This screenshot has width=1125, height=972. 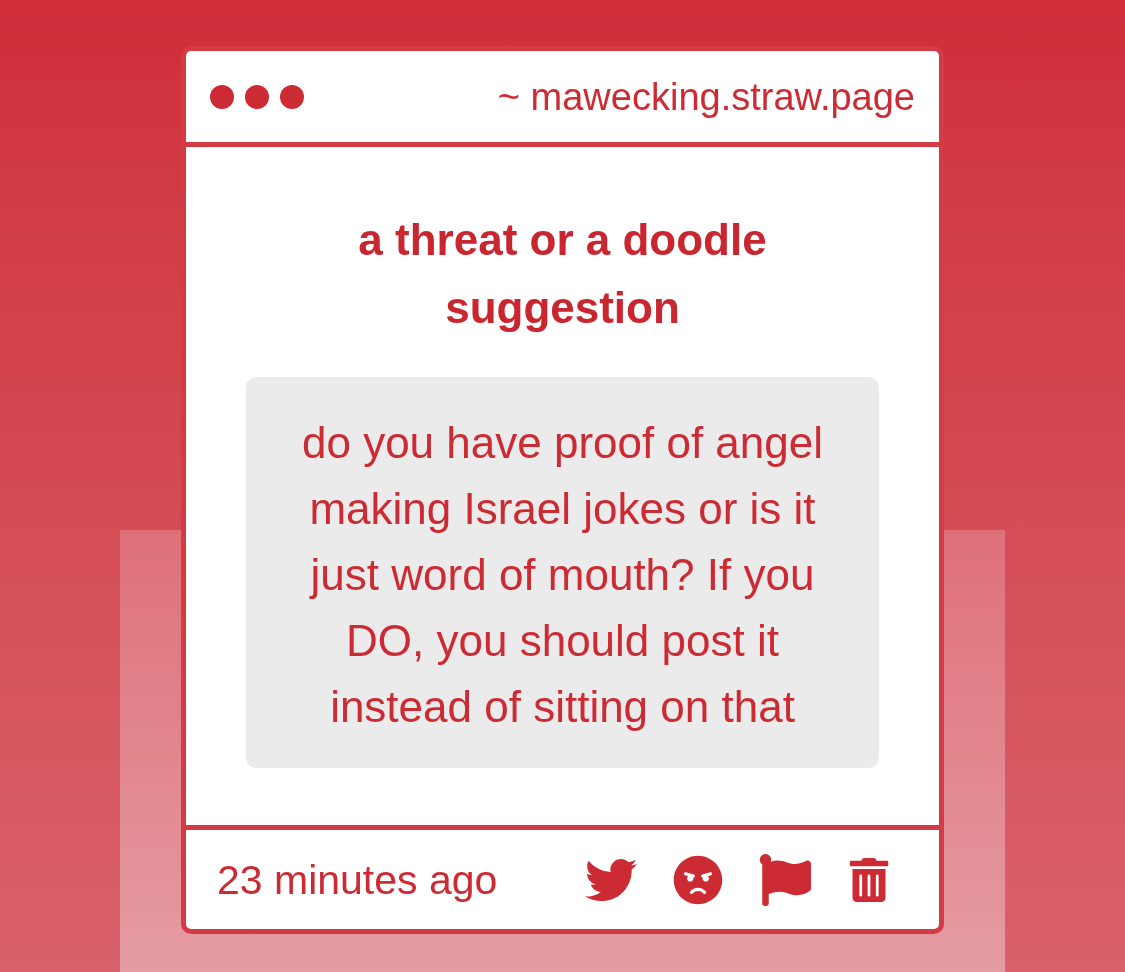 What do you see at coordinates (562, 274) in the screenshot?
I see `post-title: a threat or a doodle suggestion` at bounding box center [562, 274].